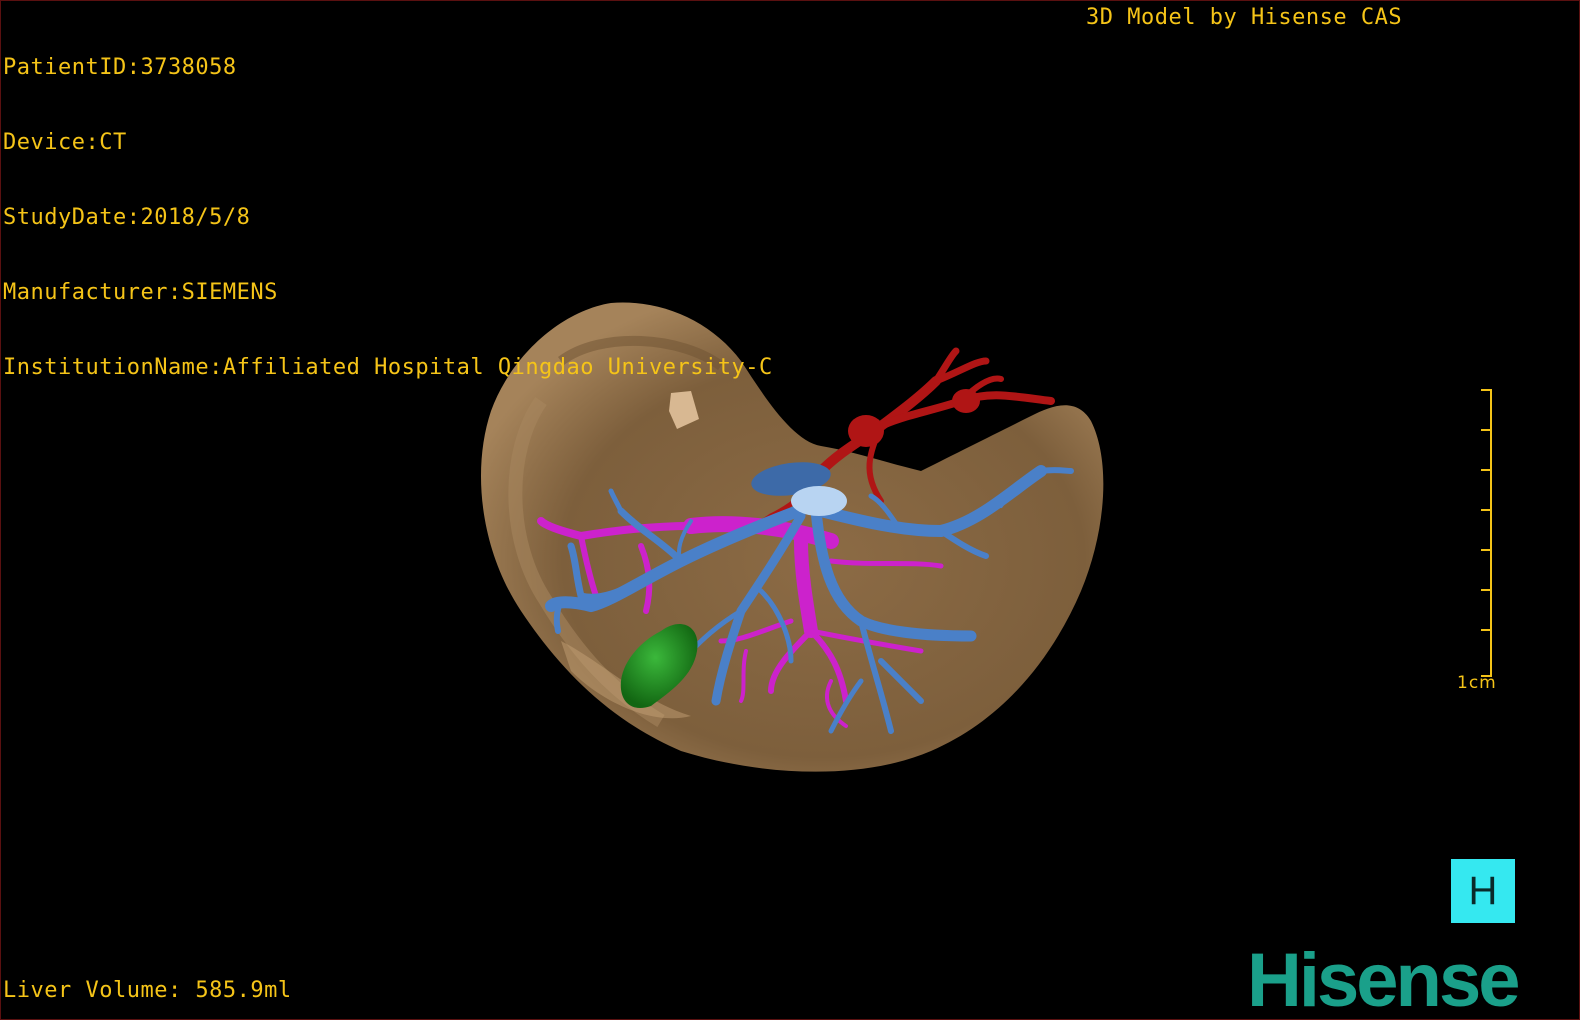 Image resolution: width=1580 pixels, height=1020 pixels. What do you see at coordinates (1477, 683) in the screenshot?
I see `scale-label: 1cm` at bounding box center [1477, 683].